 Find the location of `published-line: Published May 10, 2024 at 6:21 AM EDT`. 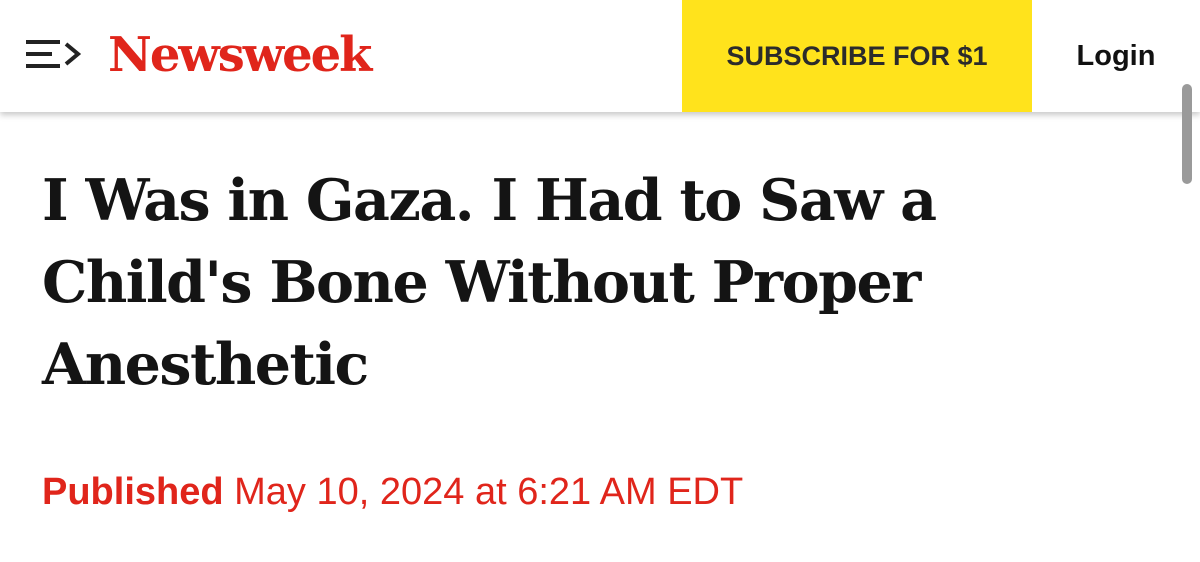

published-line: Published May 10, 2024 at 6:21 AM EDT is located at coordinates (392, 492).